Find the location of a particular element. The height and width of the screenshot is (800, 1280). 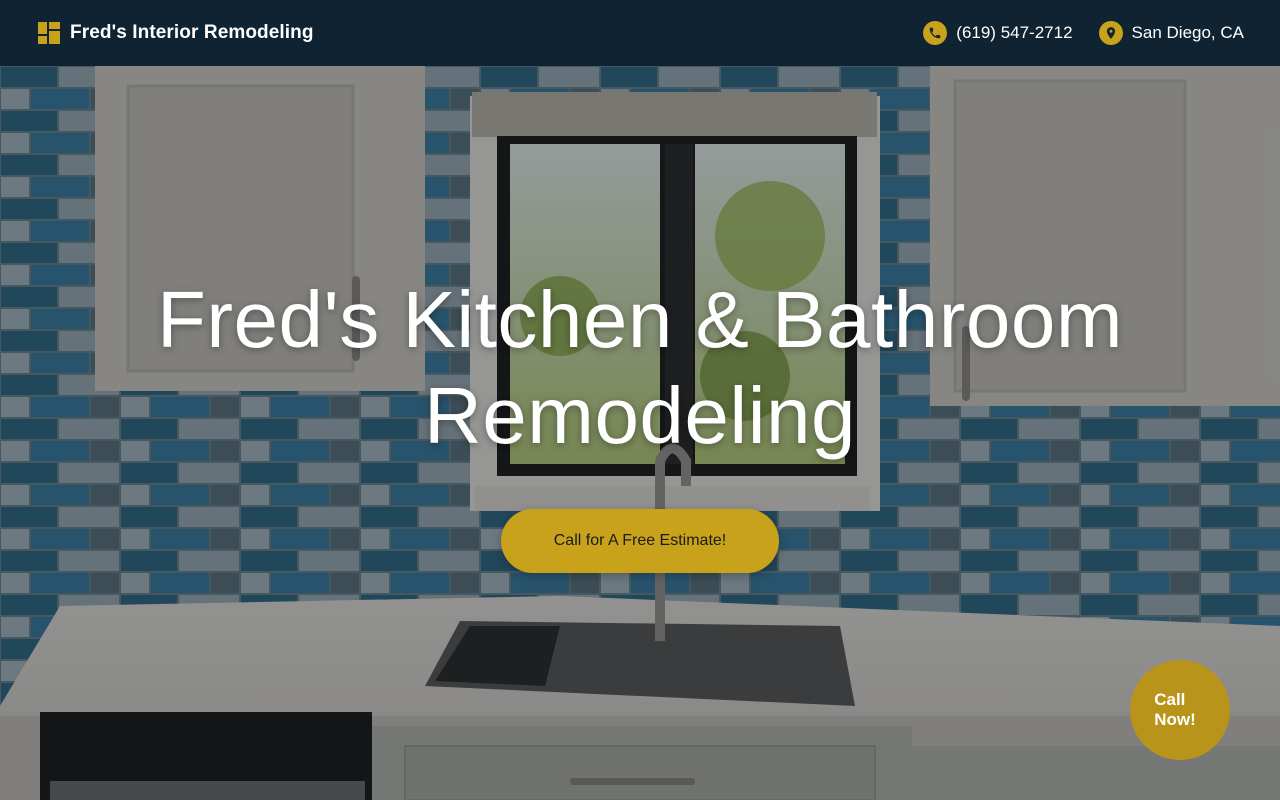

map-pin-icon is located at coordinates (1110, 33).